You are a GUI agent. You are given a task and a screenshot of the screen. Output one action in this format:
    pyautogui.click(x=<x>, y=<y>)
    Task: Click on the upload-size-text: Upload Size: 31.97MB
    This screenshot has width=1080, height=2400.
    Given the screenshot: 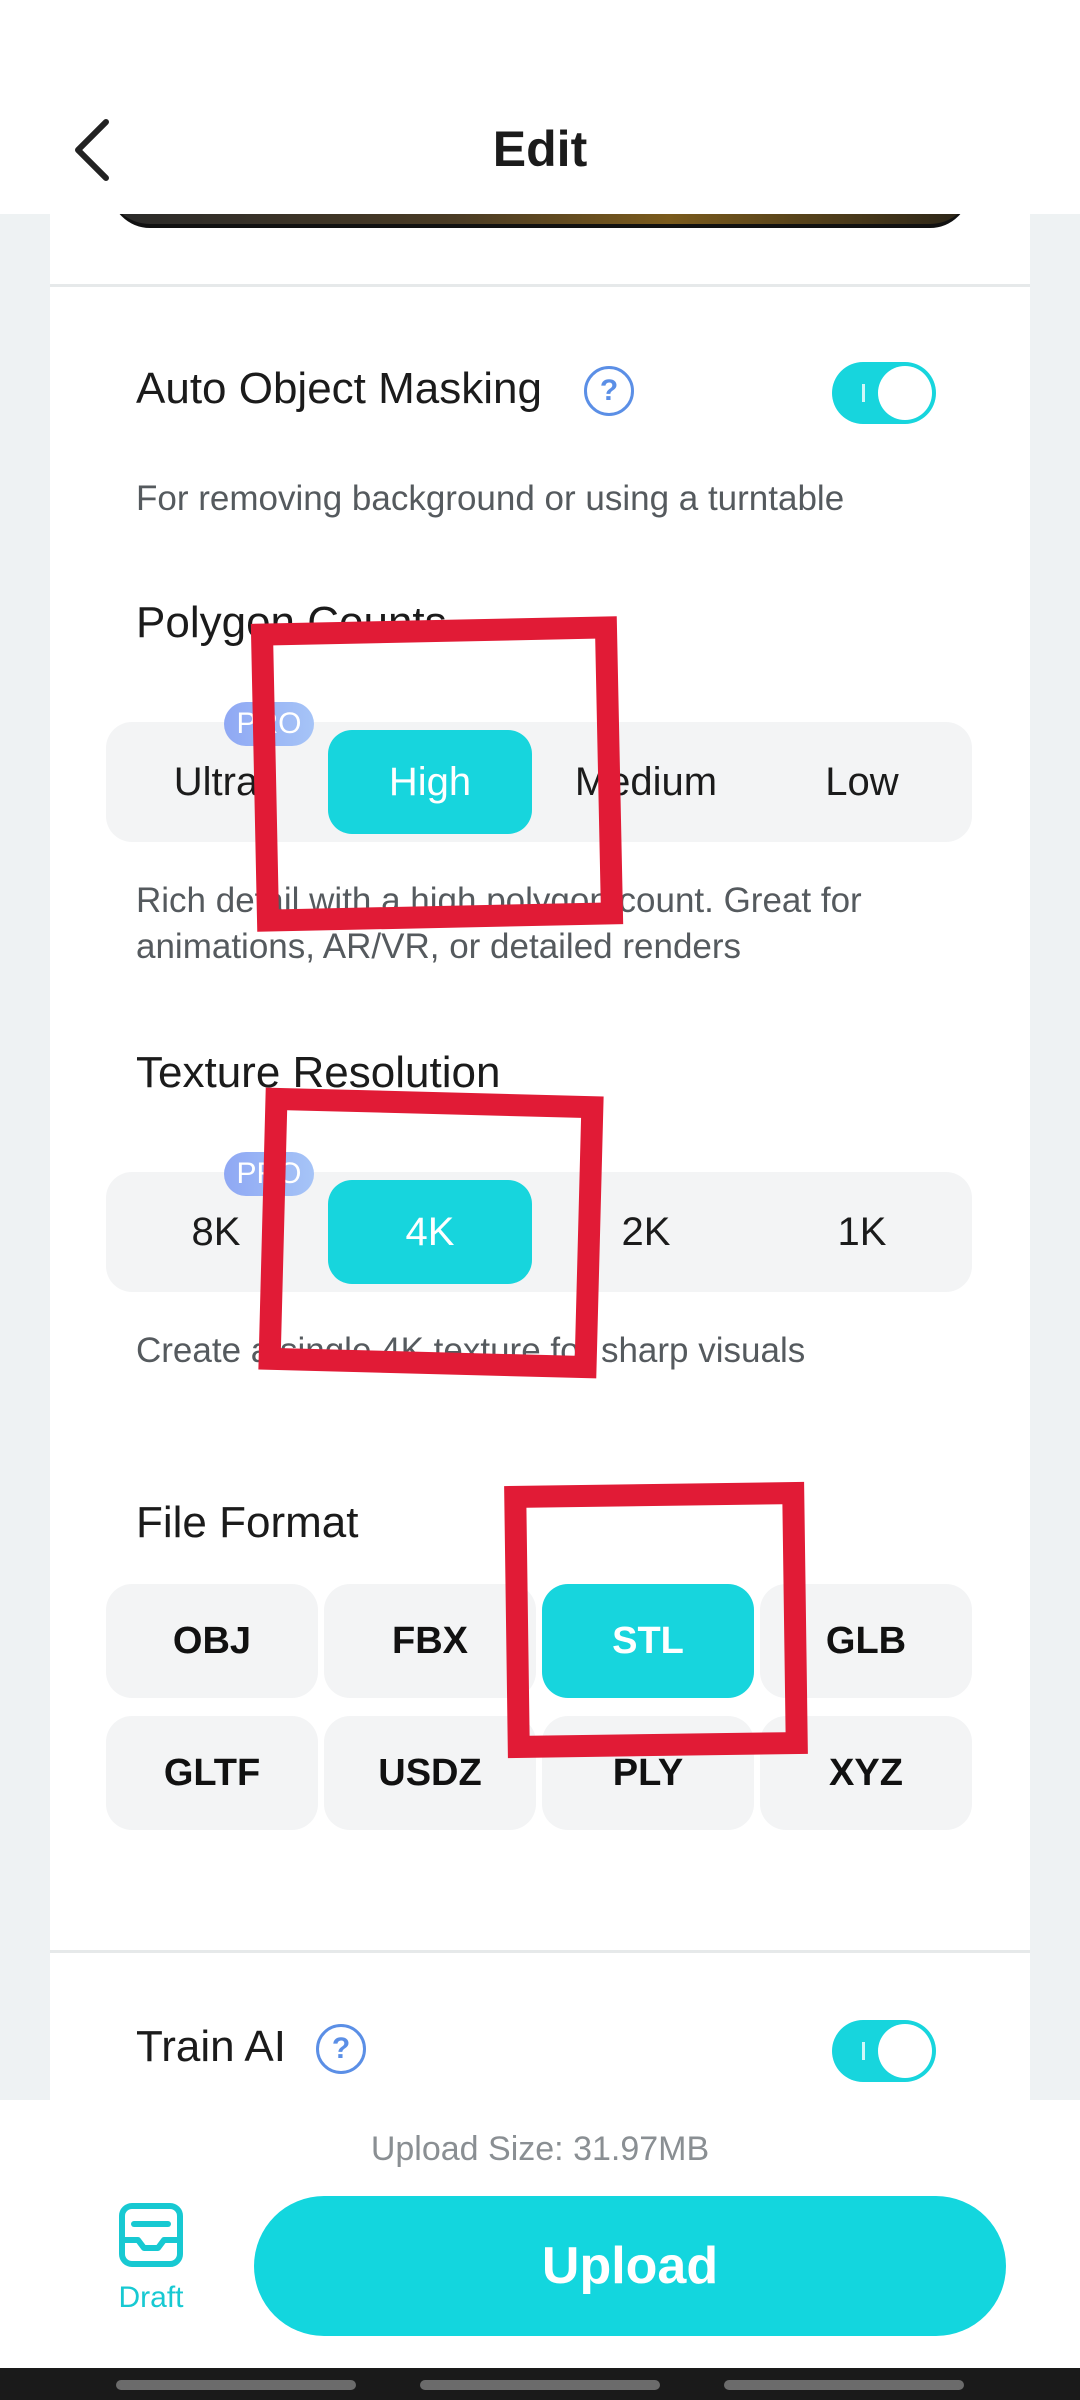 What is the action you would take?
    pyautogui.click(x=540, y=2149)
    